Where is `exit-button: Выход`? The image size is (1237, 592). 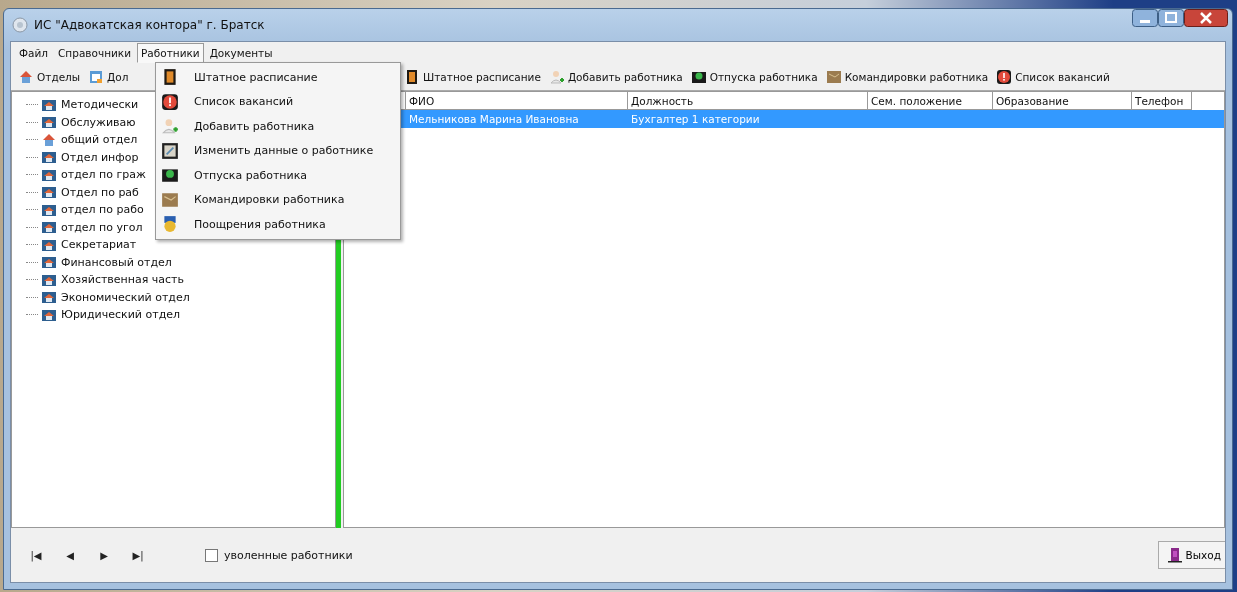
exit-button: Выход is located at coordinates (1191, 555).